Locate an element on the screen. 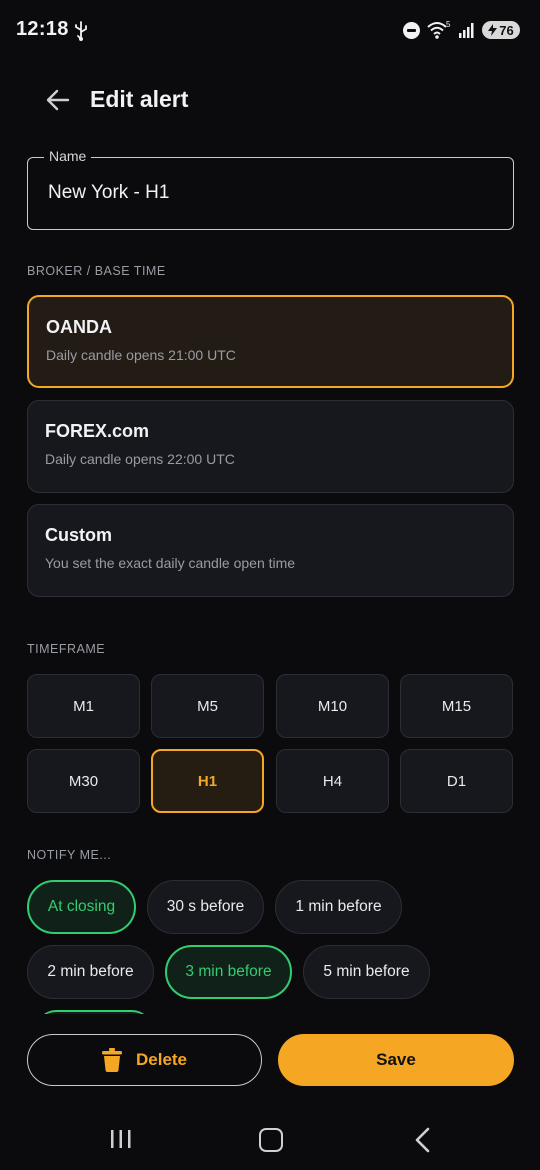  wifi-icon: 5 is located at coordinates (439, 29).